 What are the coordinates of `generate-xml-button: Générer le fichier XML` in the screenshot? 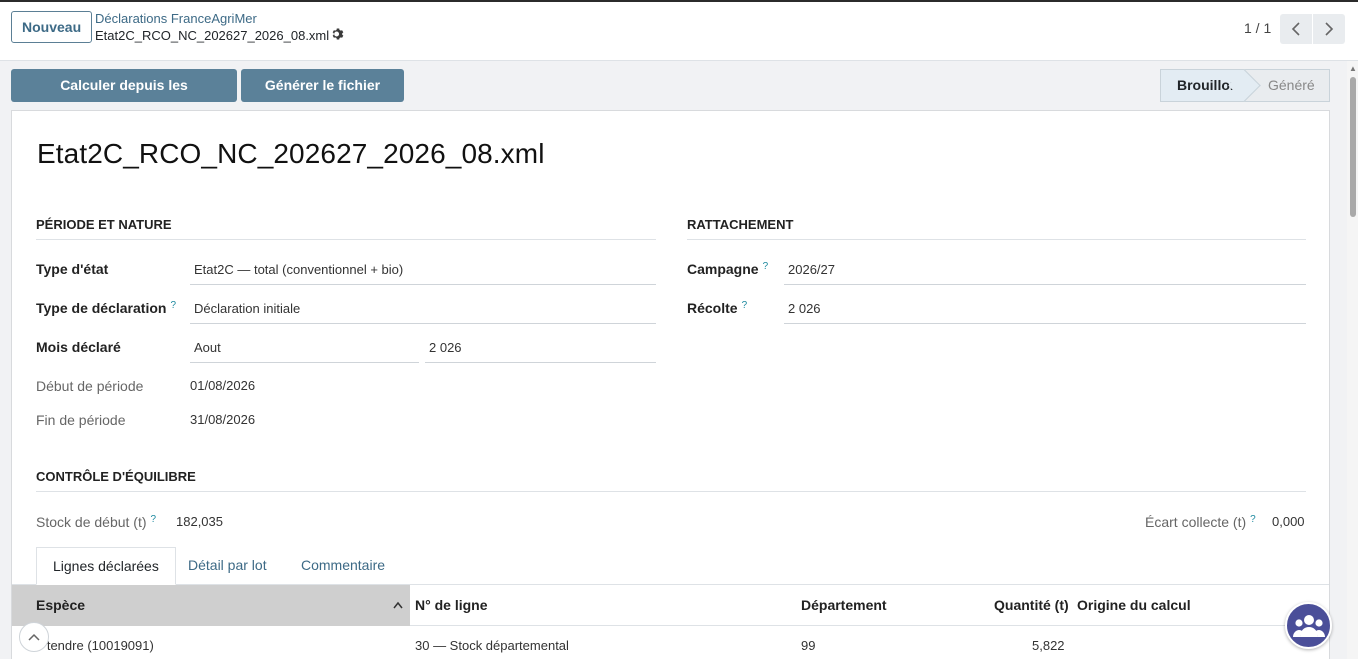 It's located at (322, 97).